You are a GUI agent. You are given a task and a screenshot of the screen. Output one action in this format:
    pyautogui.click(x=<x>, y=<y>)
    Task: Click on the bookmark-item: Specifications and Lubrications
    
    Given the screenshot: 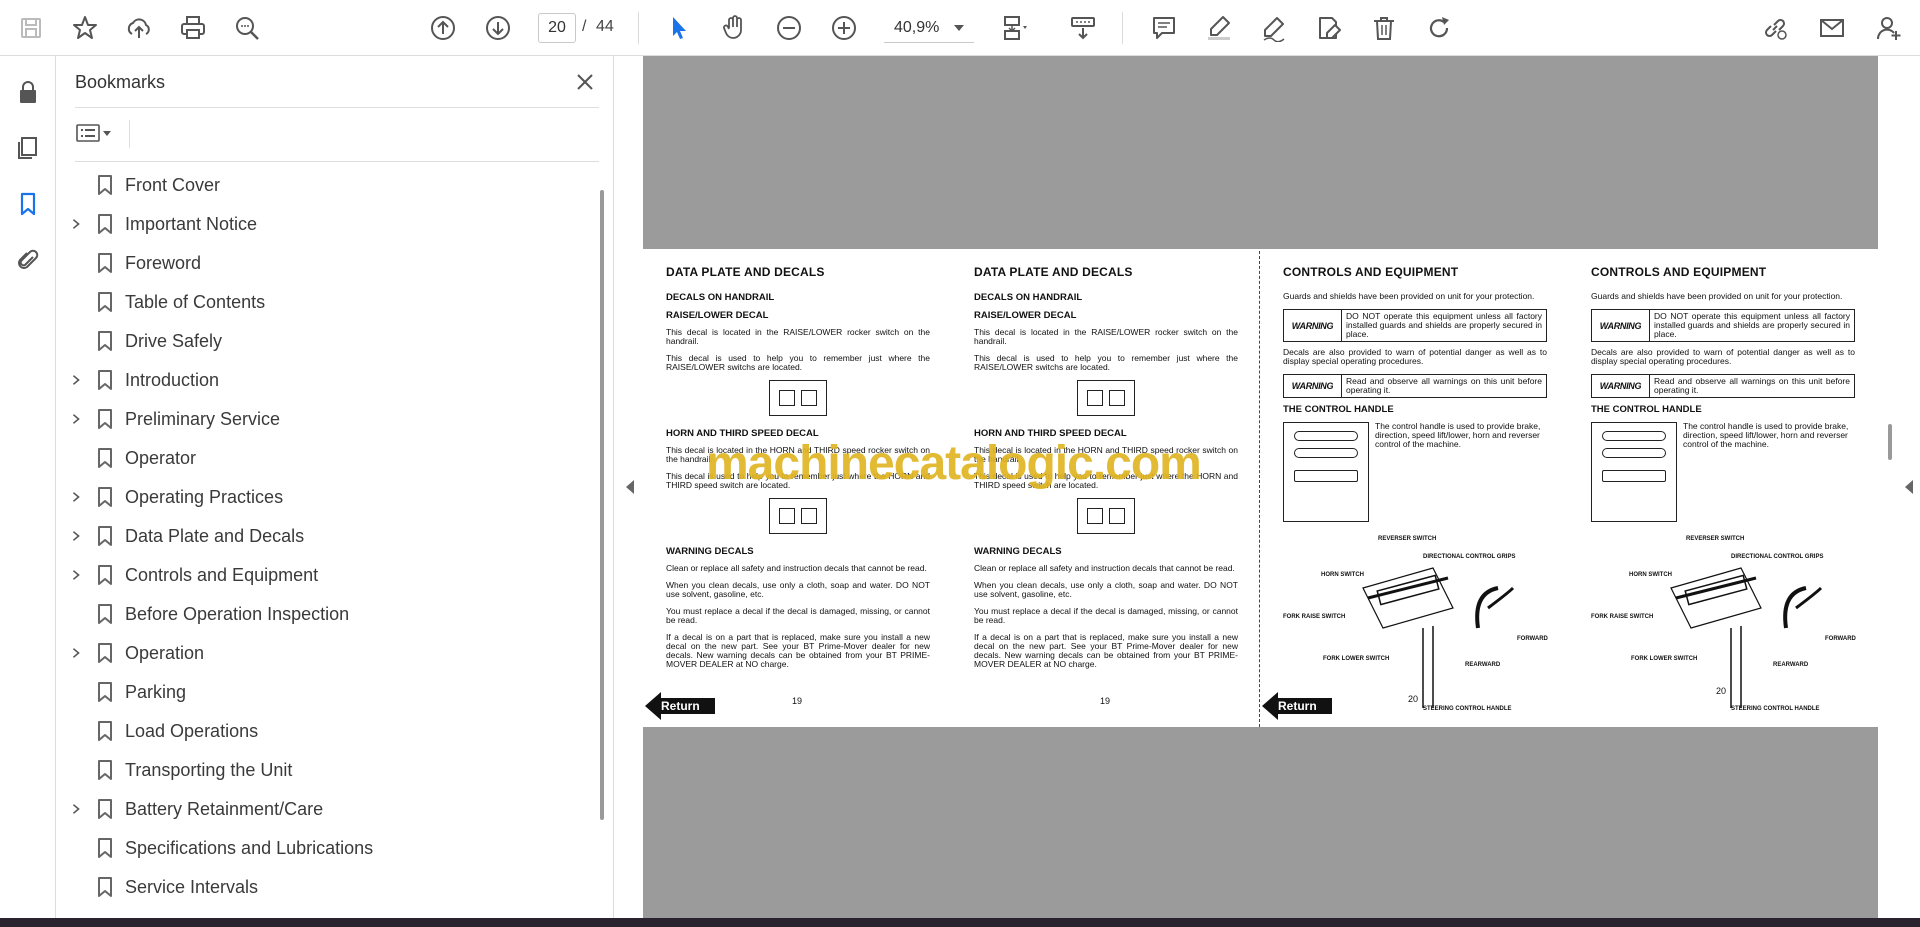 What is the action you would take?
    pyautogui.click(x=322, y=848)
    